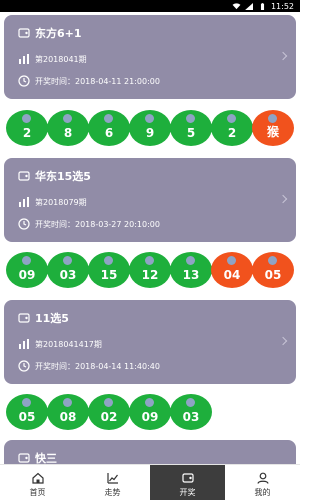 The image size is (320, 500). What do you see at coordinates (249, 6) in the screenshot?
I see `signal-icon` at bounding box center [249, 6].